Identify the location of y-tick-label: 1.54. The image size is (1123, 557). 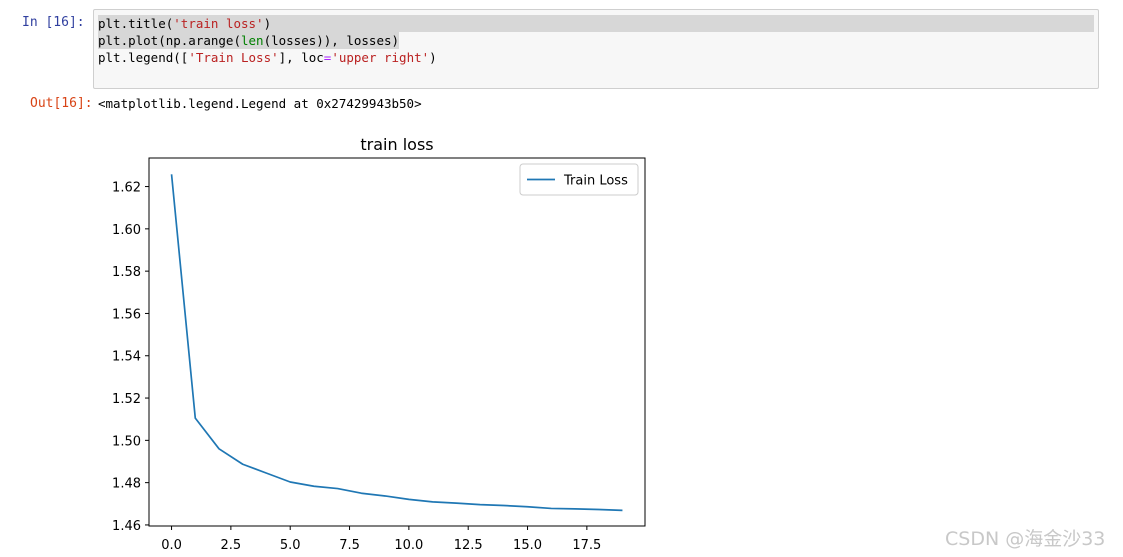
(126, 357).